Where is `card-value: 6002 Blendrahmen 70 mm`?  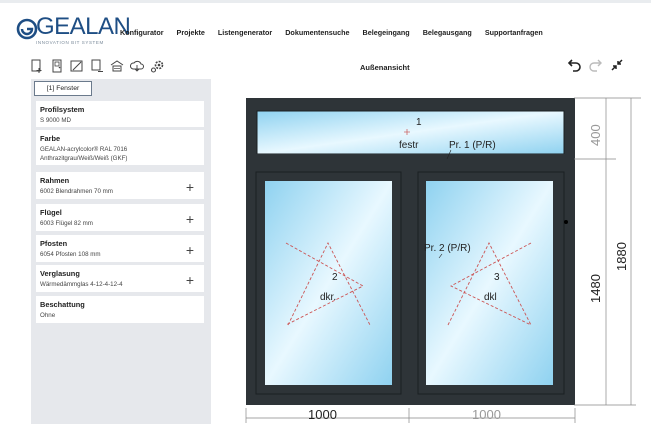 card-value: 6002 Blendrahmen 70 mm is located at coordinates (76, 191).